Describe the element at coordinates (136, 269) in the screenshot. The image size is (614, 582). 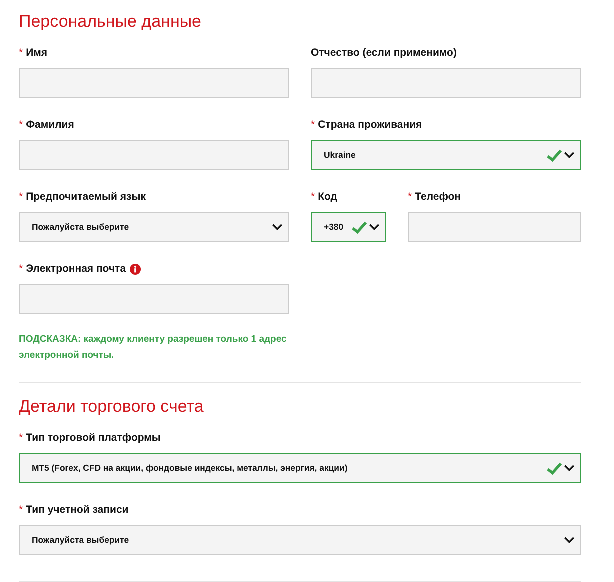
I see `info-icon` at that location.